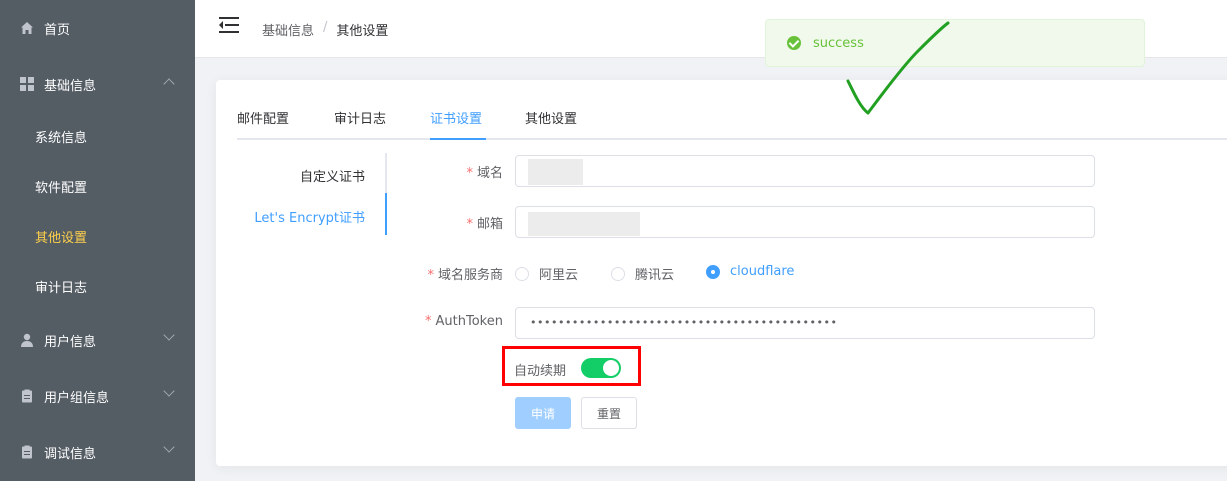 This screenshot has width=1227, height=481. Describe the element at coordinates (27, 84) in the screenshot. I see `grid-icon` at that location.